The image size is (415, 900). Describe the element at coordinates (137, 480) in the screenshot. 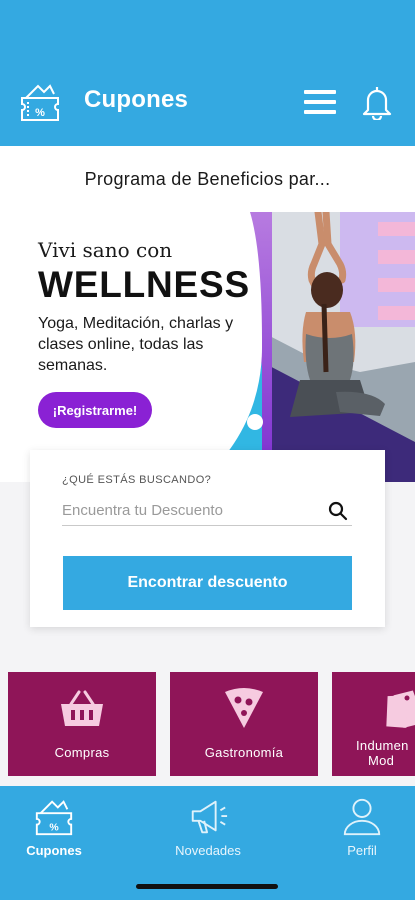

I see `search-label: ¿QUÉ ESTÁS BUSCANDO?` at that location.